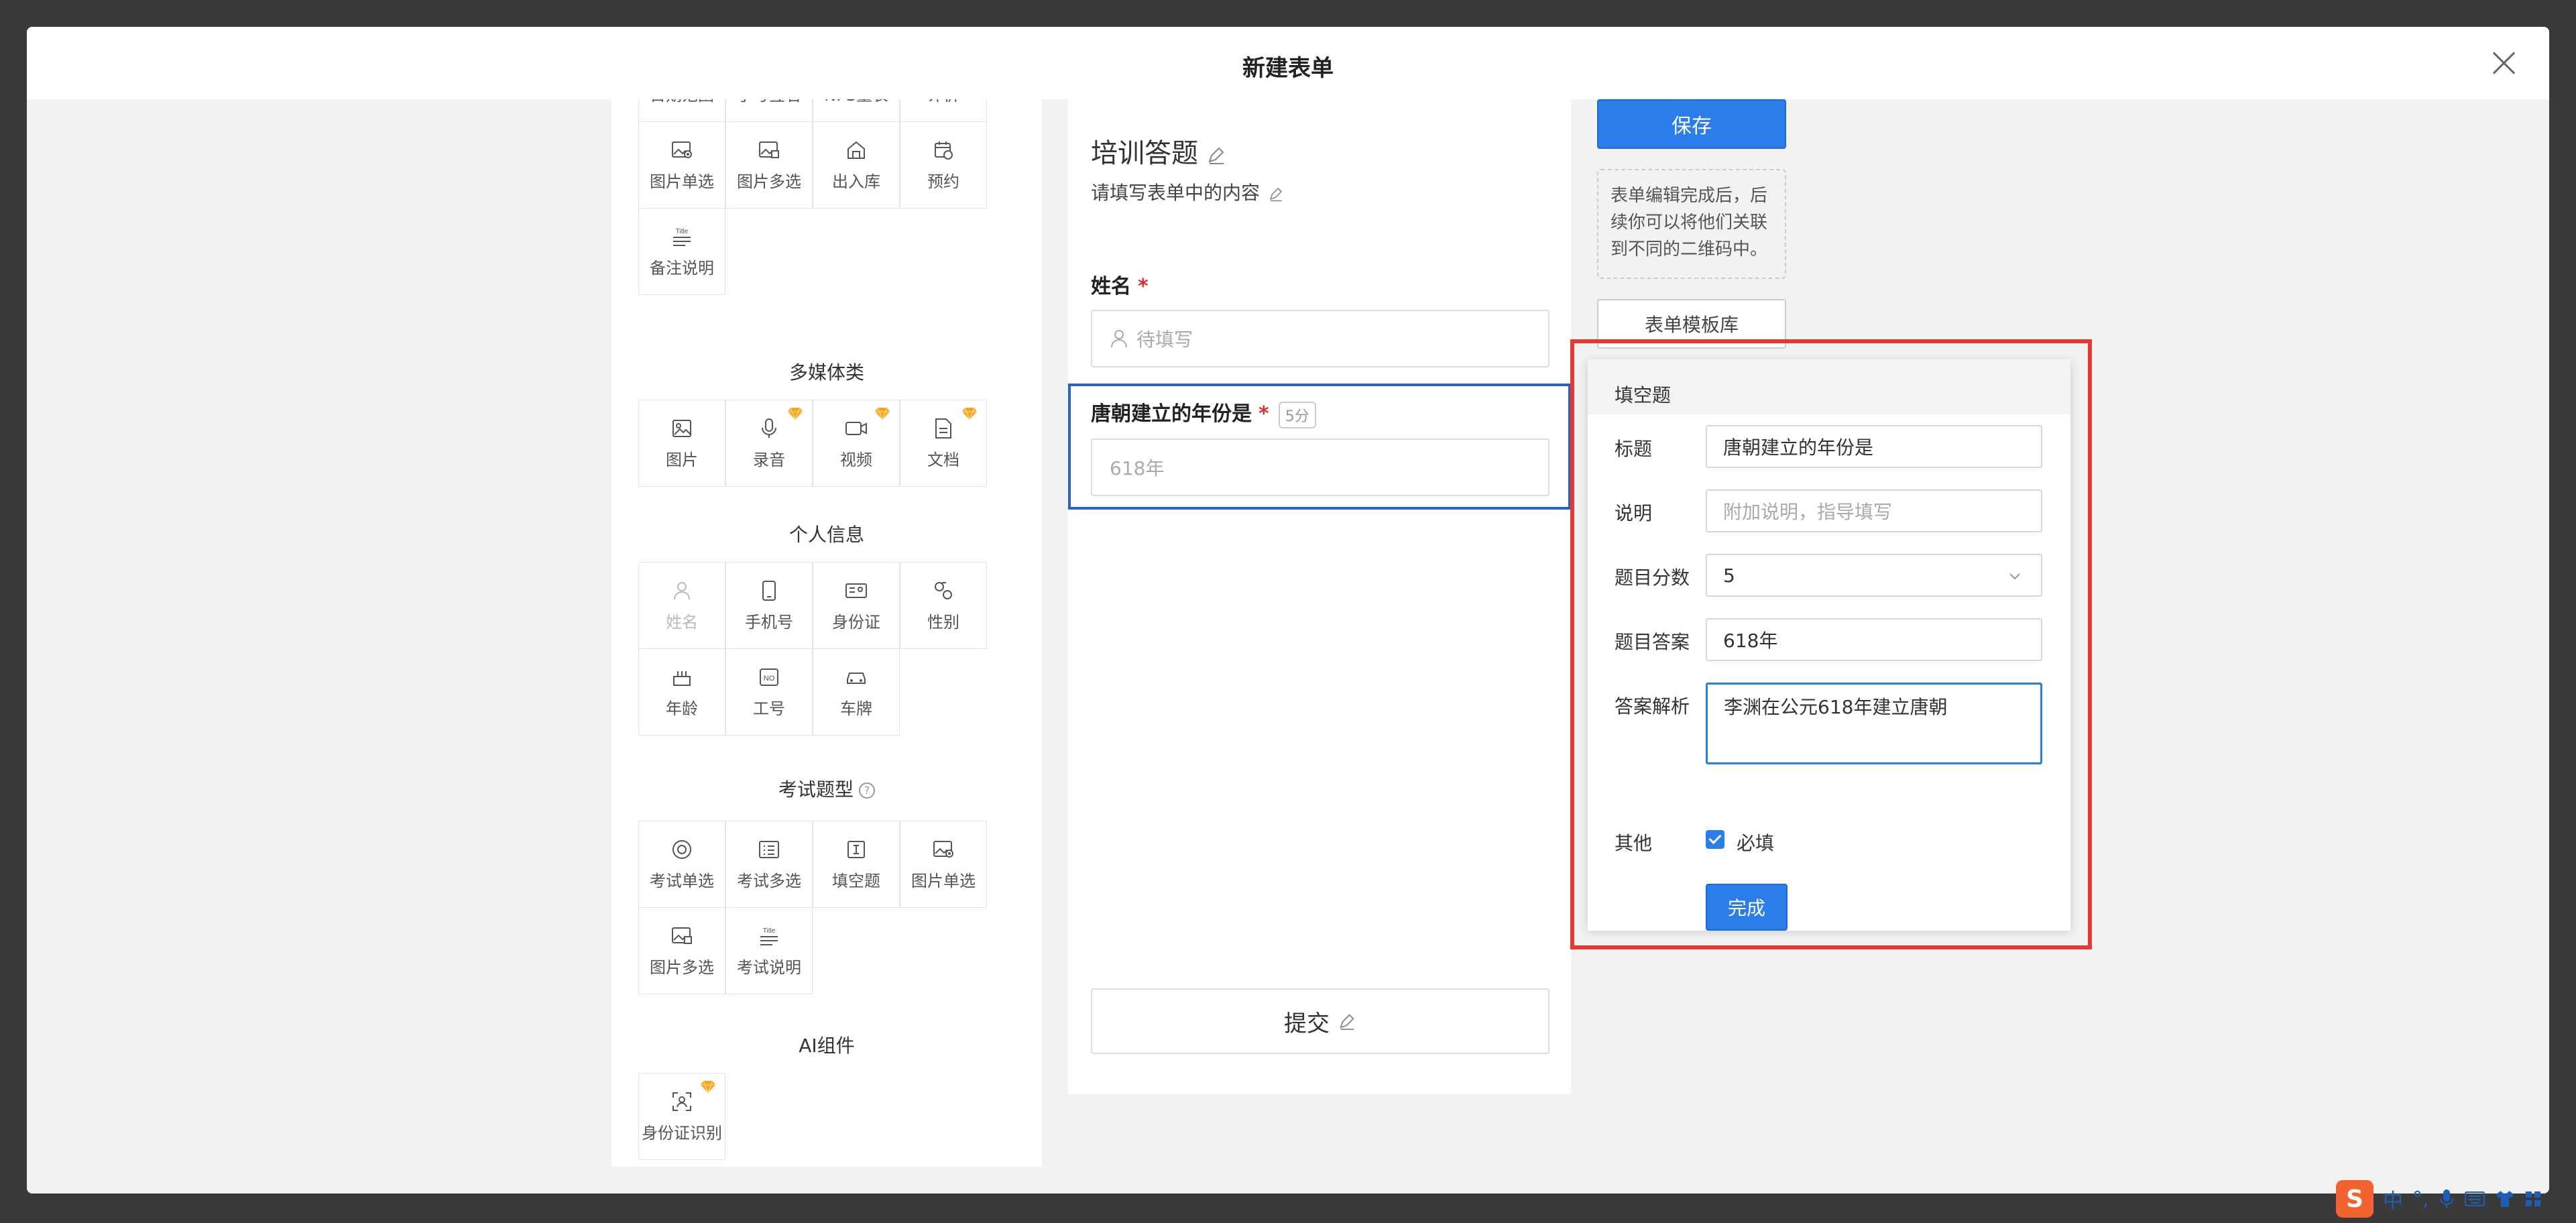 The width and height of the screenshot is (2576, 1223). I want to click on palette-item-document: 文档, so click(943, 443).